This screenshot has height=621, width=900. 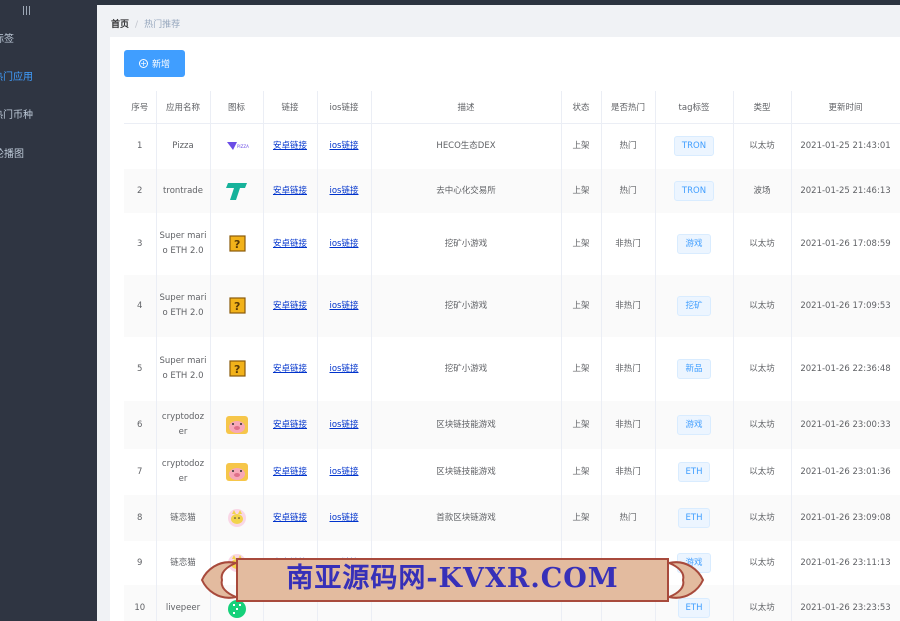 What do you see at coordinates (140, 563) in the screenshot?
I see `cell-no: 9` at bounding box center [140, 563].